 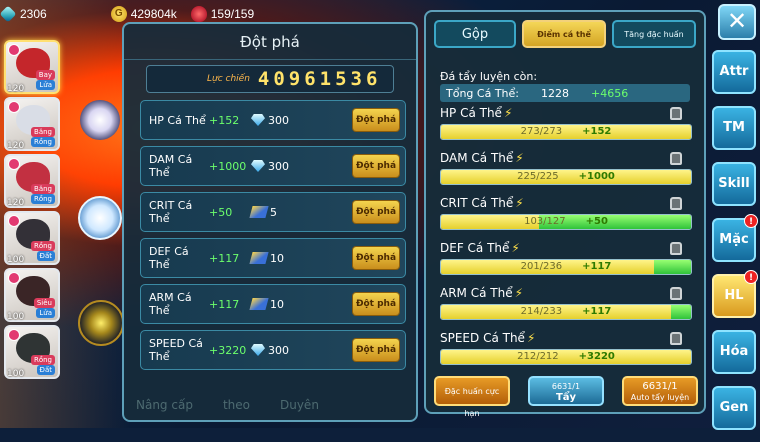 What do you see at coordinates (654, 34) in the screenshot?
I see `tab-special-training: Tăng đặc huấn` at bounding box center [654, 34].